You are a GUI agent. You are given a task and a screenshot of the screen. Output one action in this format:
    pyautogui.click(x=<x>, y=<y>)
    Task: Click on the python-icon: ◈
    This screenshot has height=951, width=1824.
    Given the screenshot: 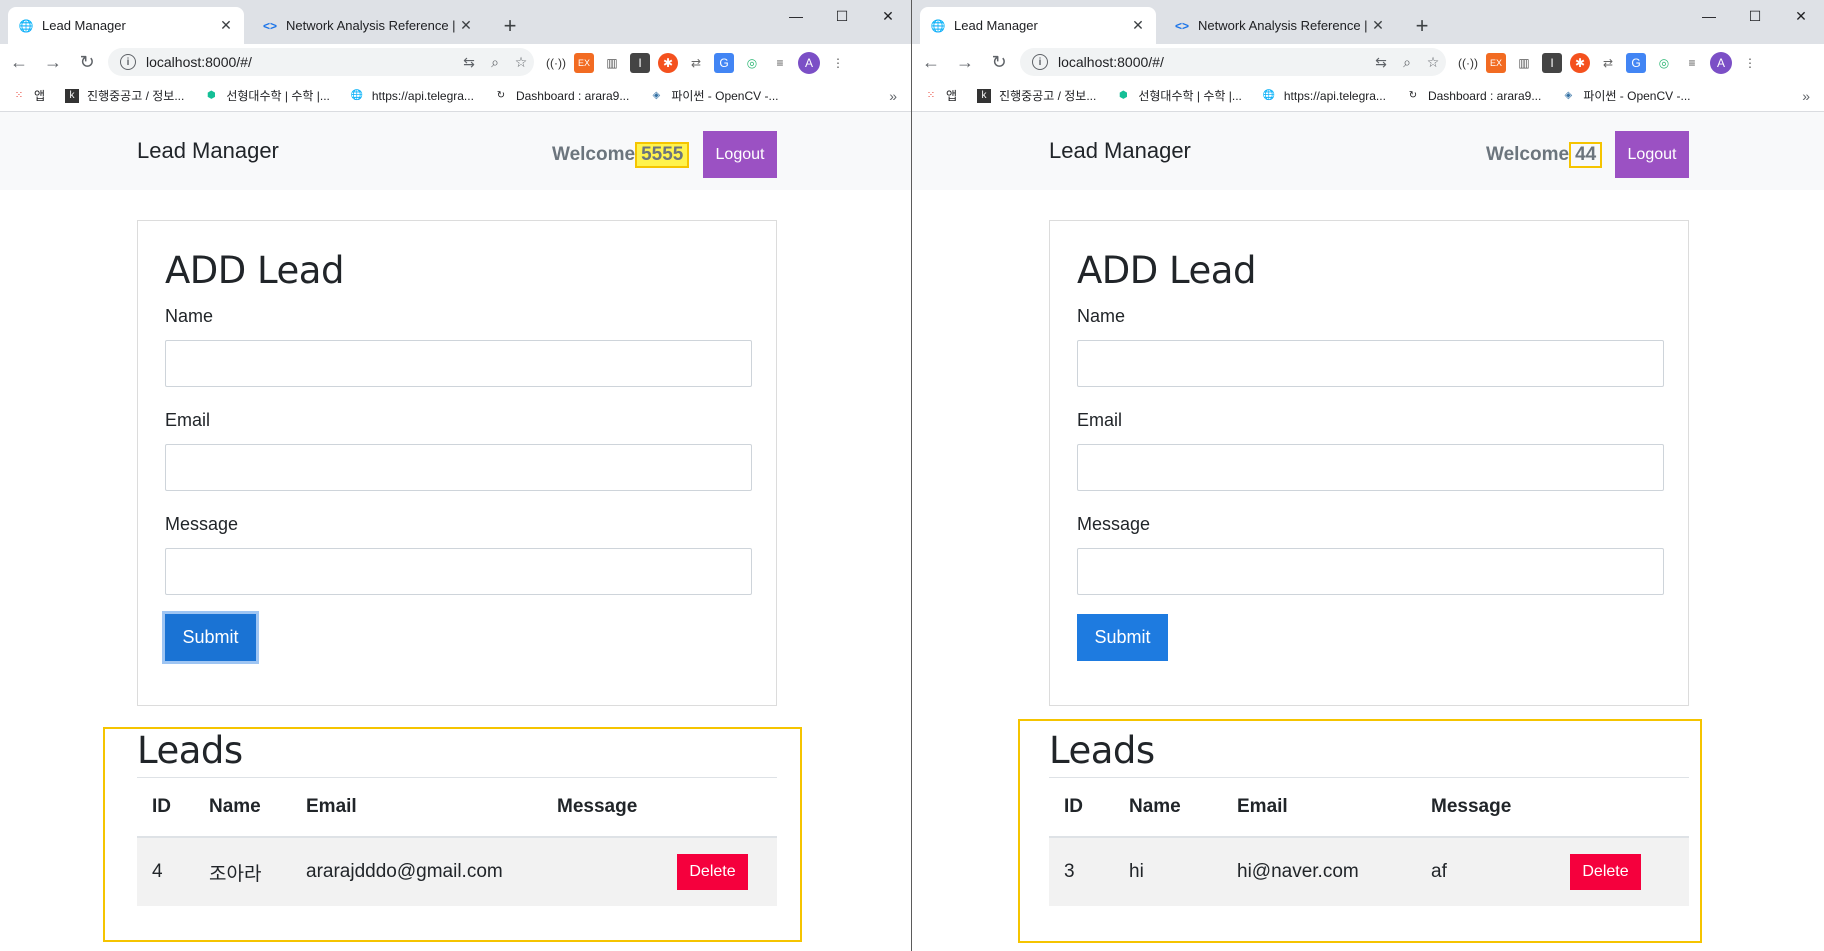 What is the action you would take?
    pyautogui.click(x=656, y=95)
    